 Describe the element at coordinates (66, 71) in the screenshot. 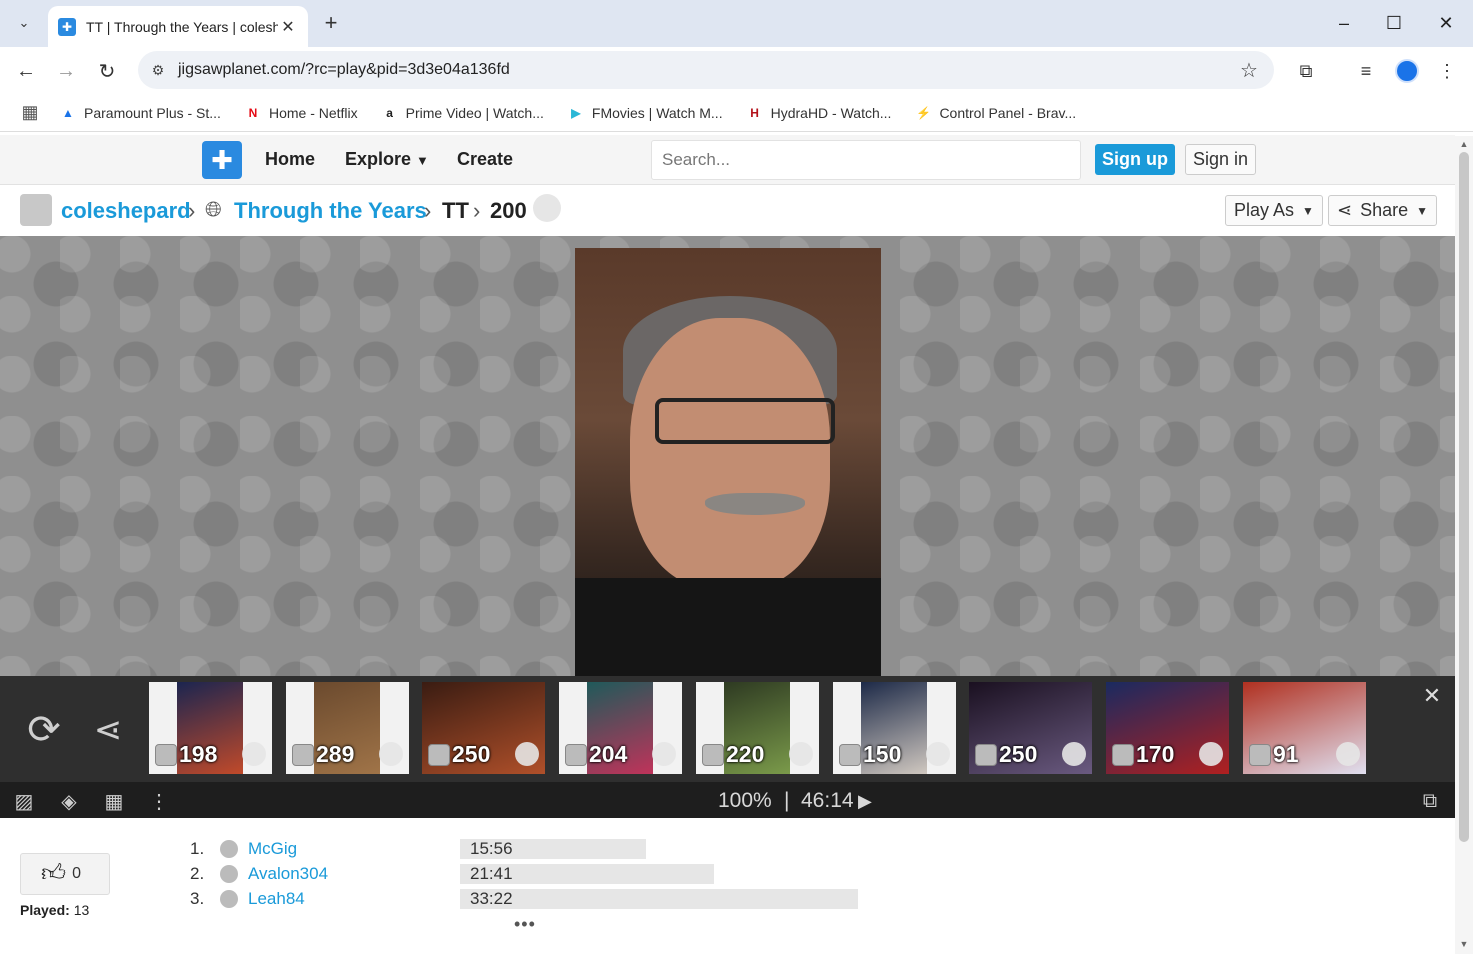

I see `forward-button: →` at that location.